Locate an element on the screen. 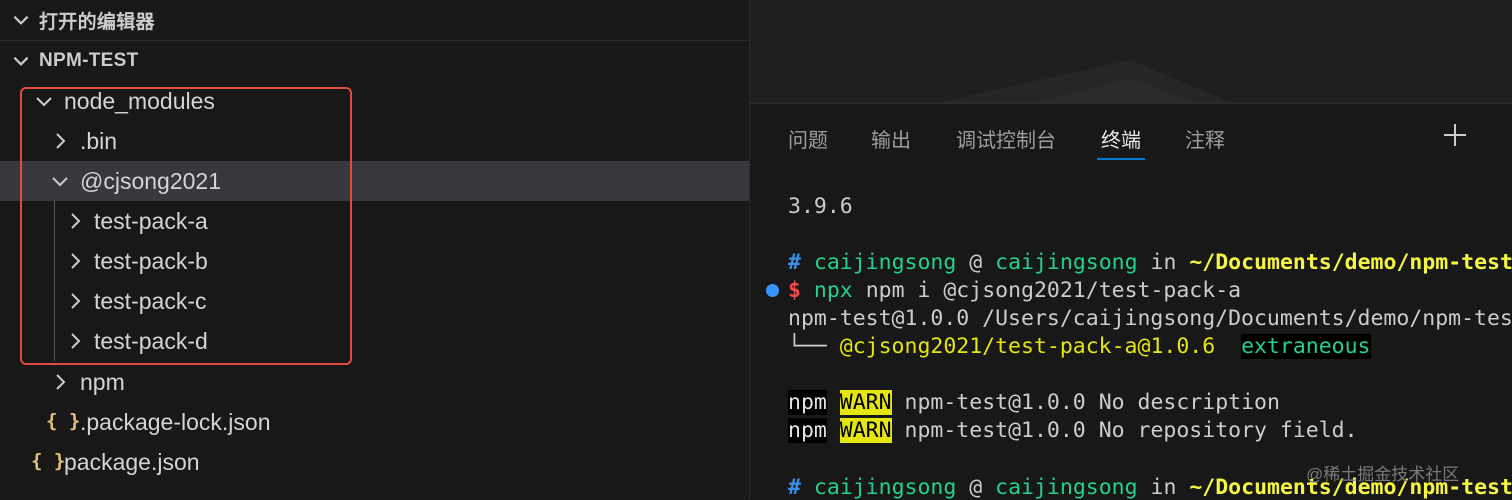 The width and height of the screenshot is (1512, 500). terminal-command-line: $ npx npm i @cjsong2021/test-pack-a is located at coordinates (1014, 290).